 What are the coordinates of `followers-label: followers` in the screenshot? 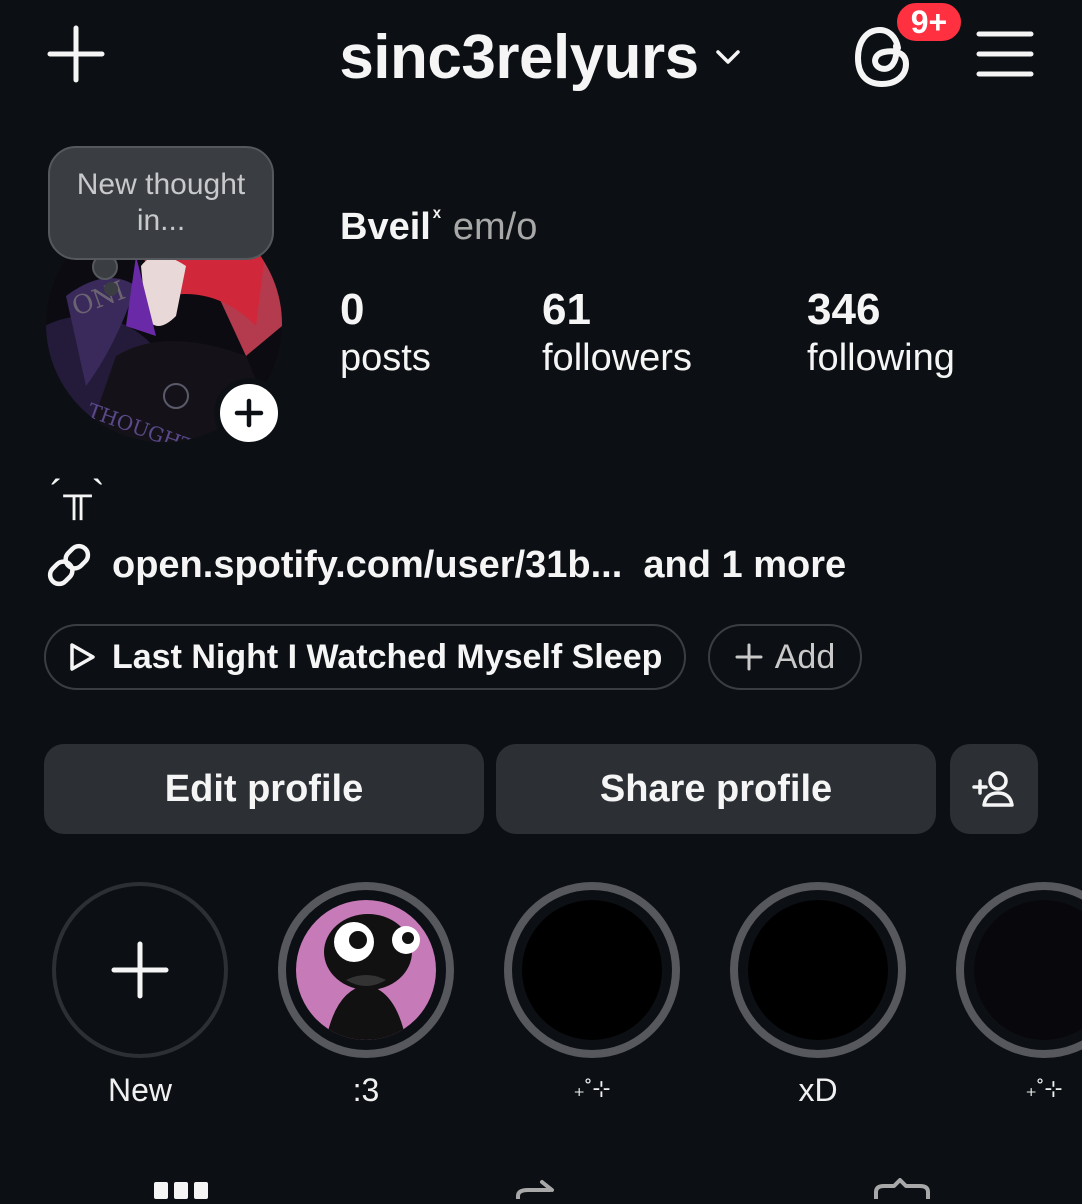 It's located at (617, 358).